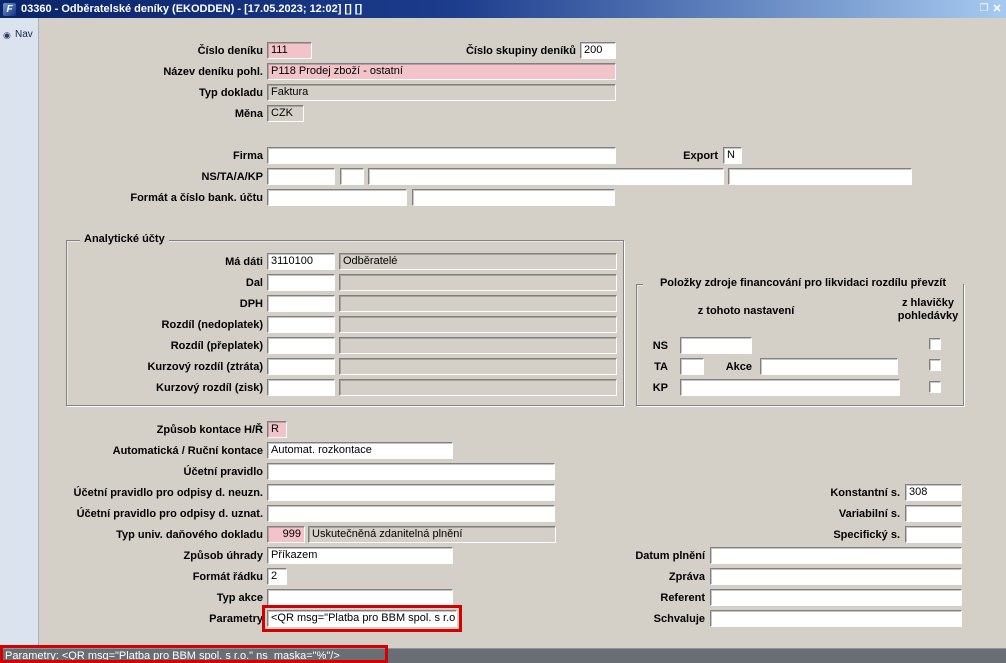 This screenshot has width=1006, height=663. What do you see at coordinates (716, 345) in the screenshot?
I see `ns-field` at bounding box center [716, 345].